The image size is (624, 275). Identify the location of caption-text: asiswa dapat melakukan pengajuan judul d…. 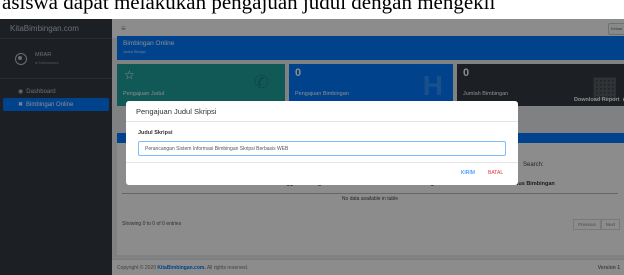
(249, 7).